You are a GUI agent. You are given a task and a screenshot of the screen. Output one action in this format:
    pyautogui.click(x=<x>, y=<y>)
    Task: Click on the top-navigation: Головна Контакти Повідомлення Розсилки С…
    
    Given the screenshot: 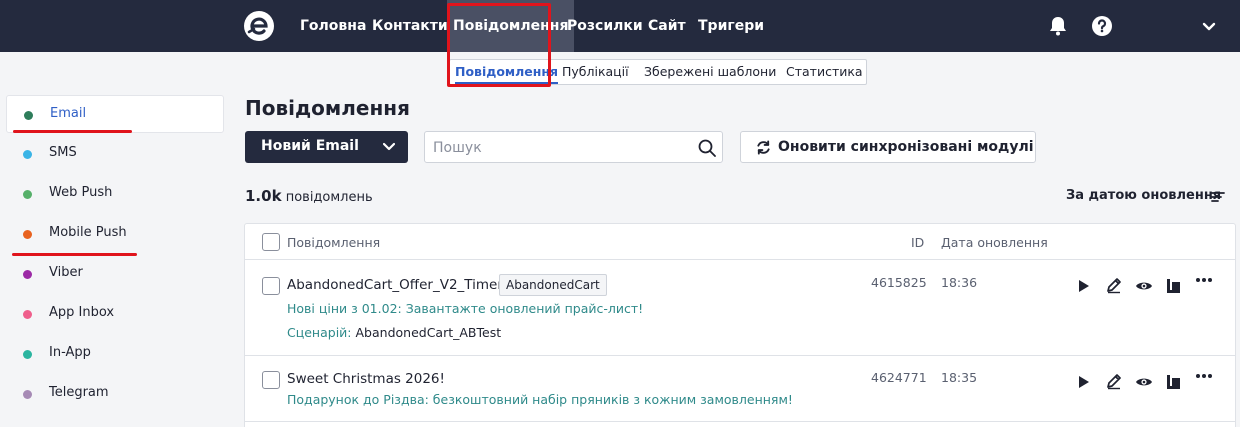 What is the action you would take?
    pyautogui.click(x=620, y=26)
    